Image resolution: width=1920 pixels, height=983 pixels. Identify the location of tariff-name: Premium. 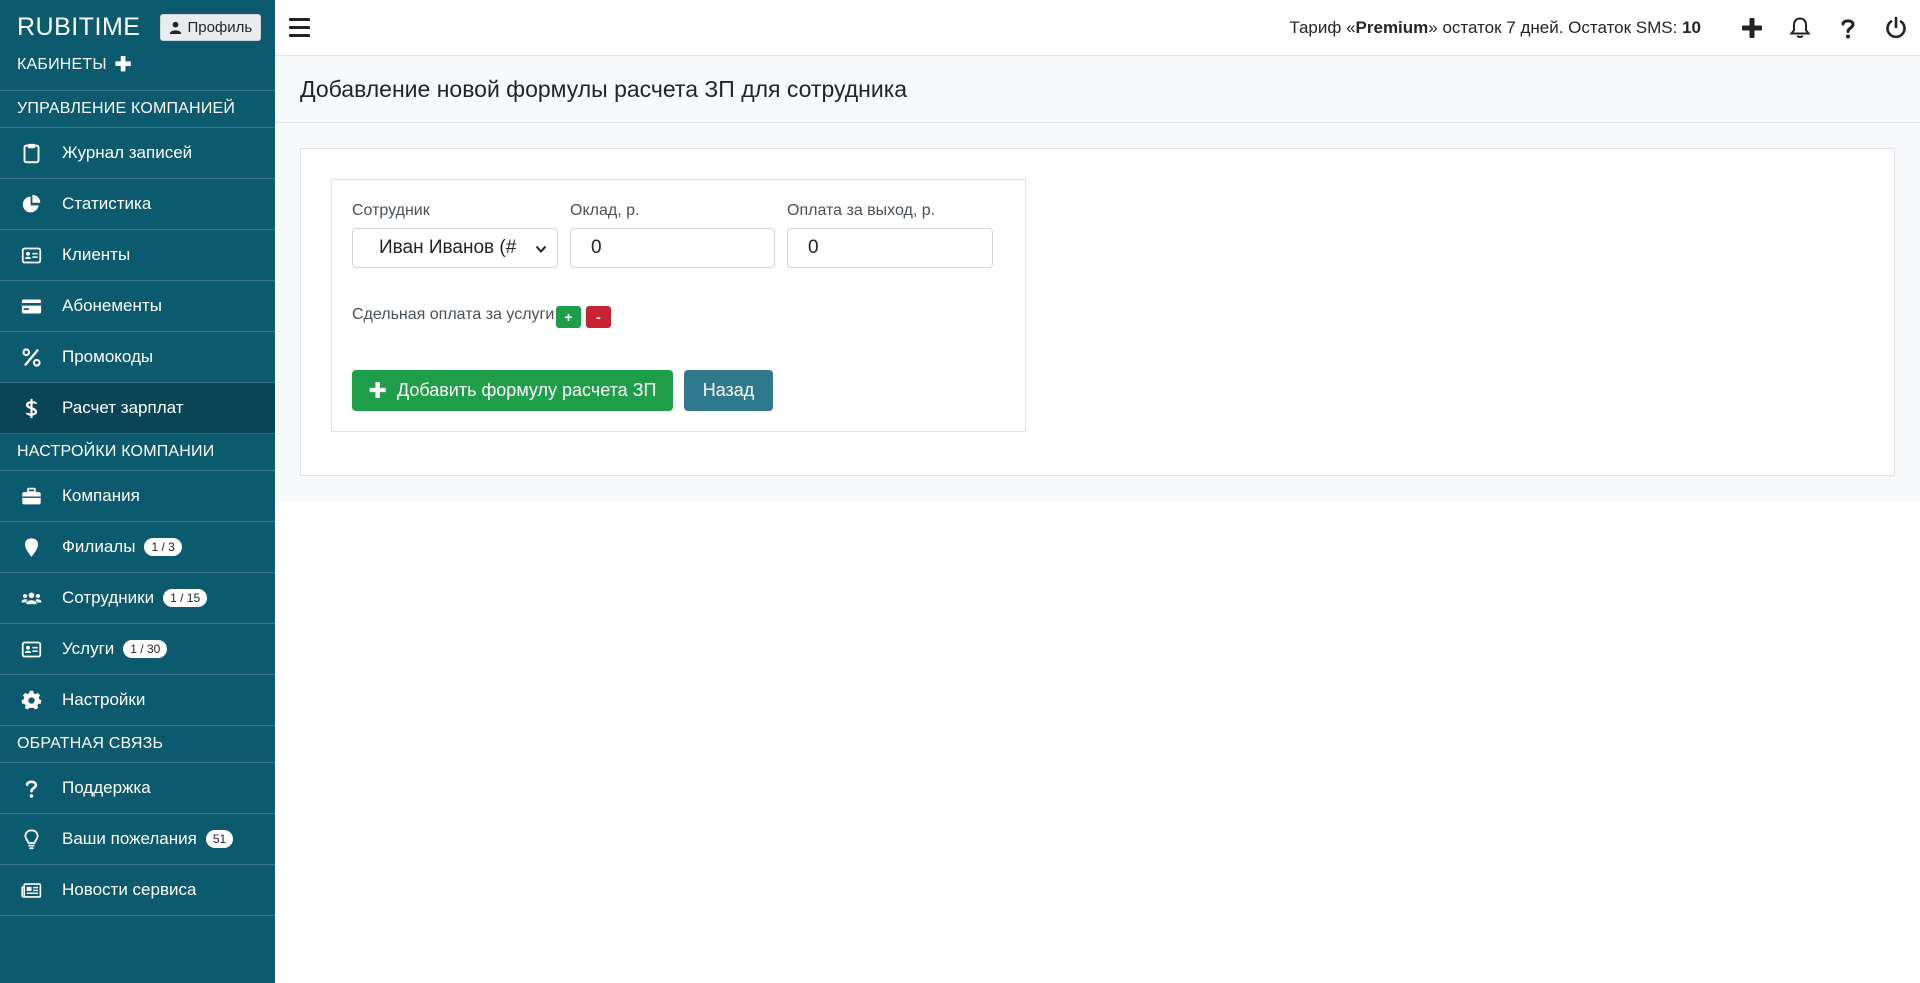
(1392, 27).